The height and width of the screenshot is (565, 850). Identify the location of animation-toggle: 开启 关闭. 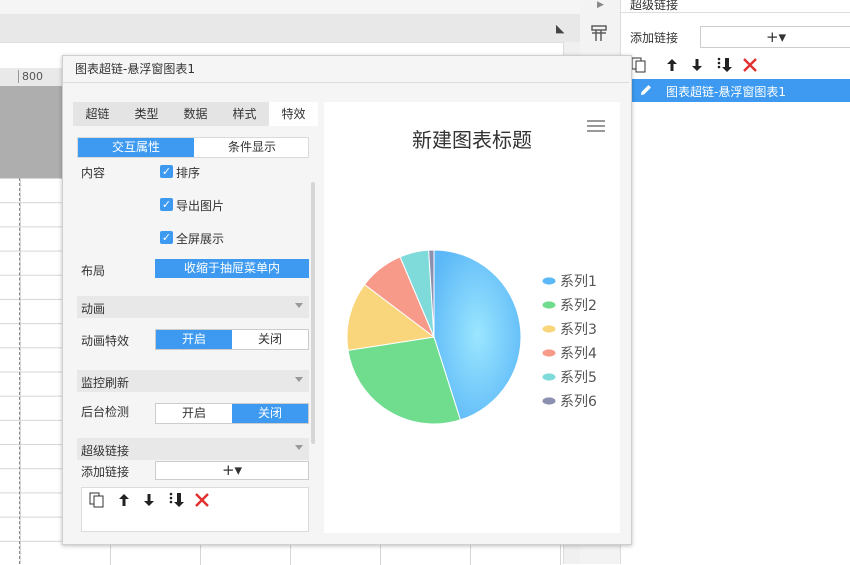
(232, 339).